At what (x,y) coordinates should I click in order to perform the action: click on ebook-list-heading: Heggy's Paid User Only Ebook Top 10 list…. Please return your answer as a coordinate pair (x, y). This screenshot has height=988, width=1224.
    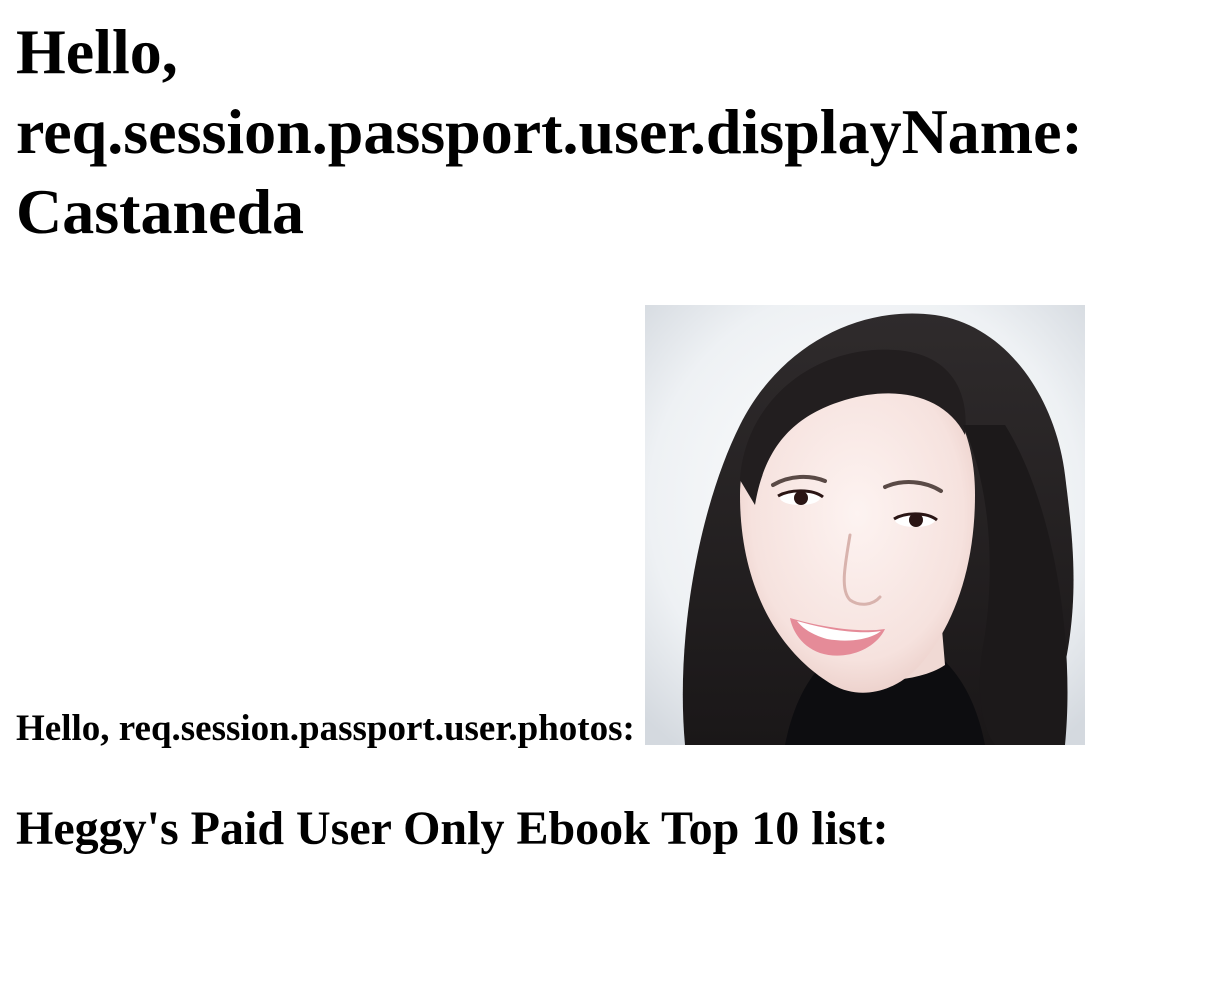
    Looking at the image, I should click on (452, 828).